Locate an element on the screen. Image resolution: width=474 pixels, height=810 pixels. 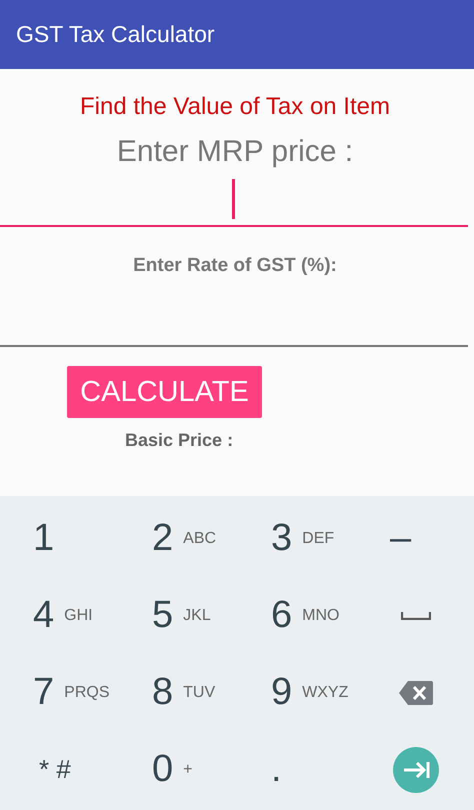
keyboard-key: 9 WXYZ is located at coordinates (297, 692).